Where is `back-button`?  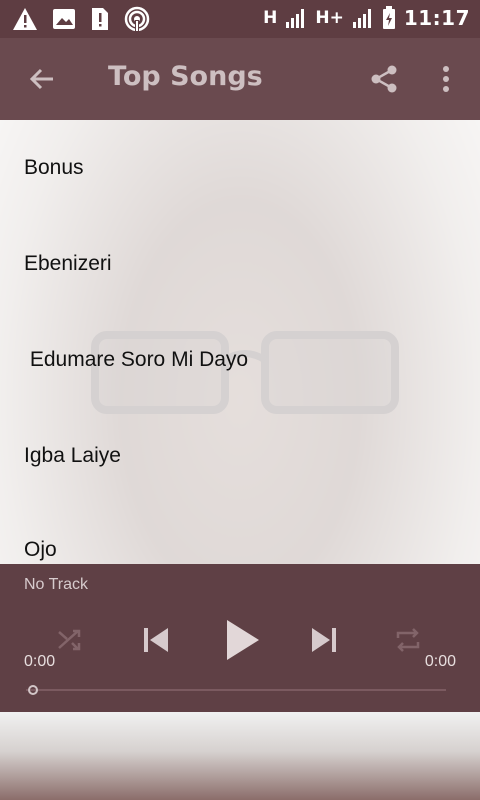 back-button is located at coordinates (42, 79).